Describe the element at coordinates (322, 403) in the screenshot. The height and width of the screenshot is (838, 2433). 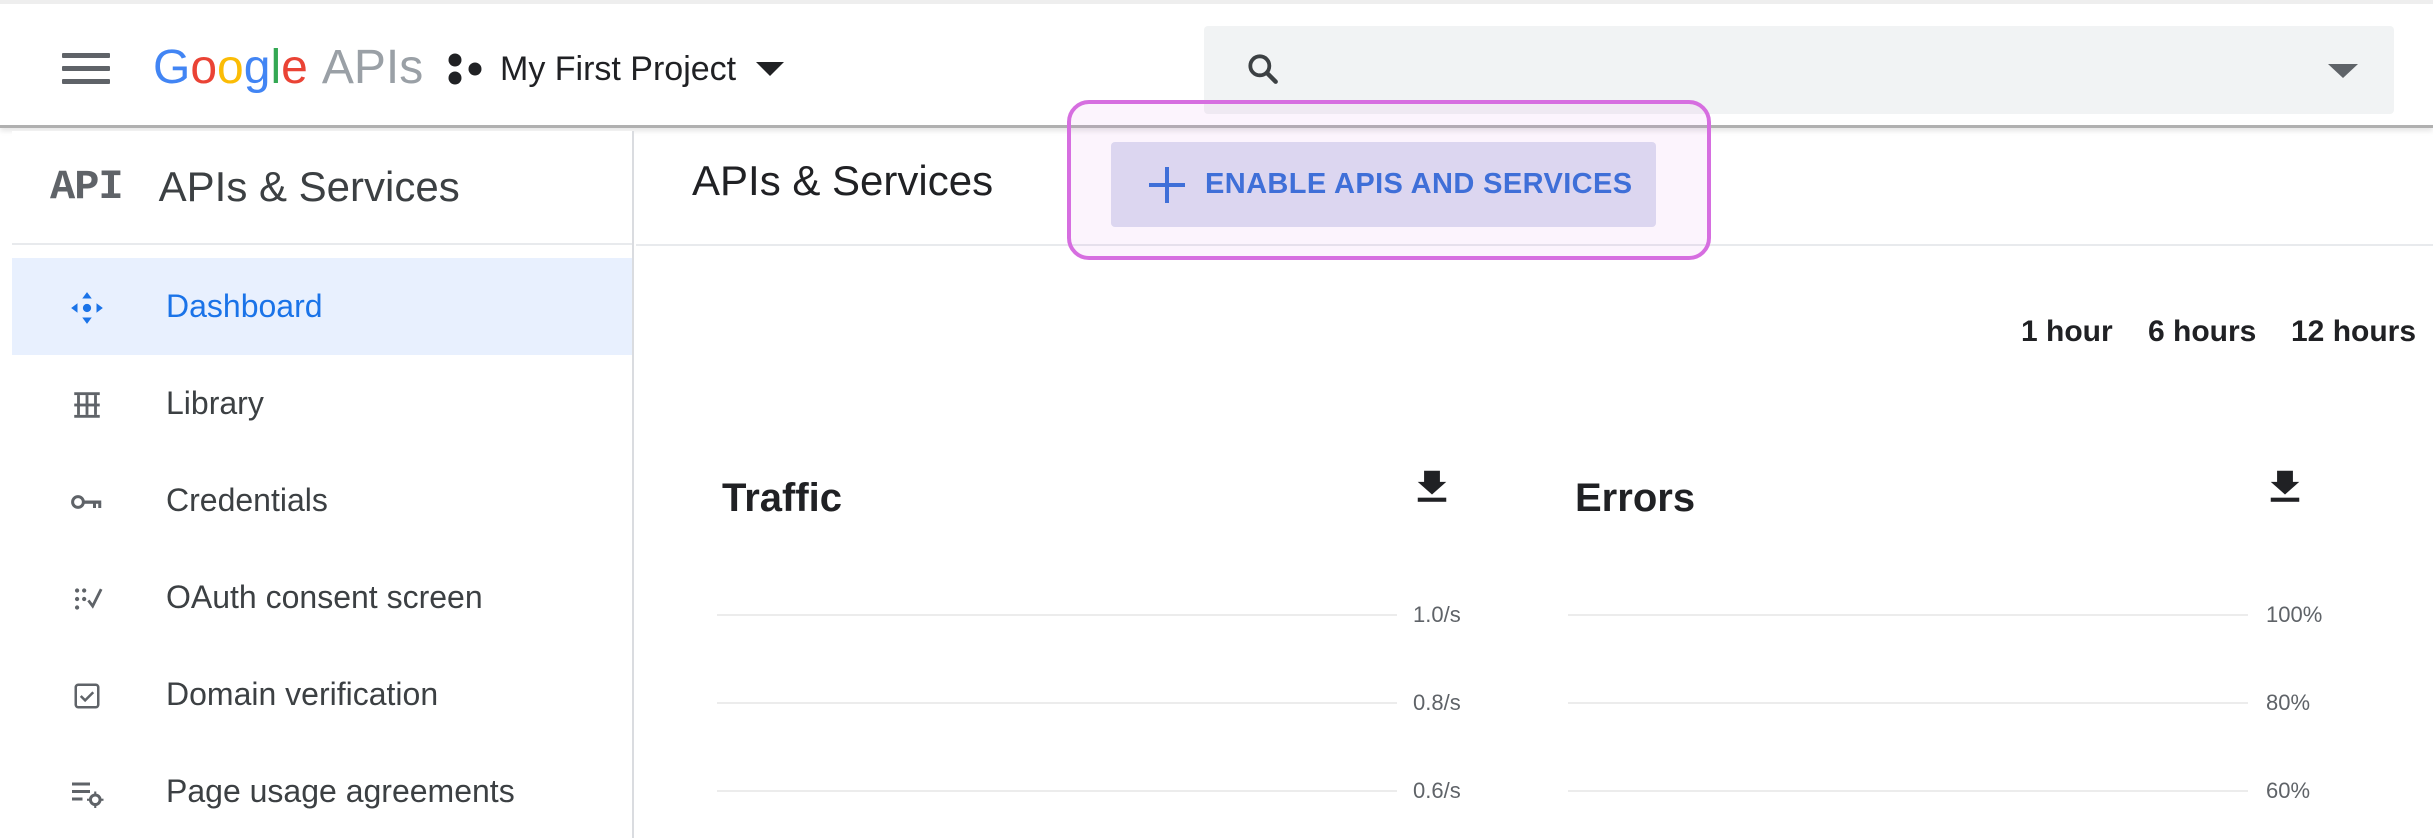
I see `sidebar-item-library: Library` at that location.